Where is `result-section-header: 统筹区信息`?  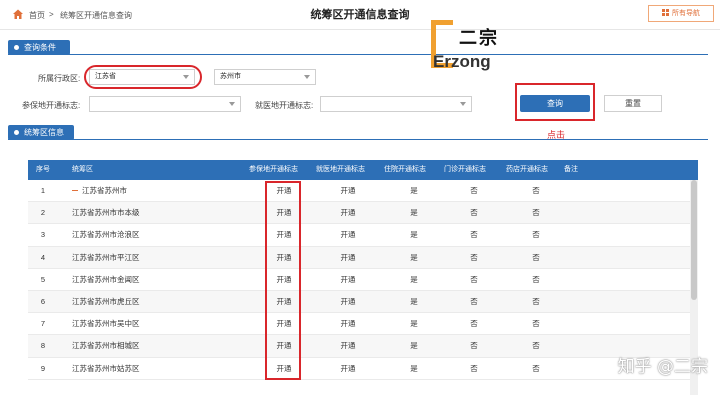
result-section-header: 统筹区信息 is located at coordinates (41, 132).